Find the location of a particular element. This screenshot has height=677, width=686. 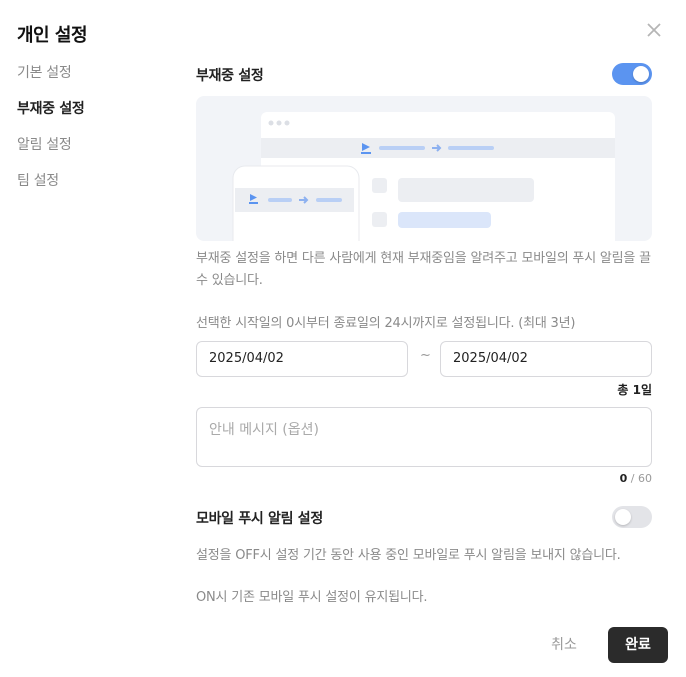

dialog-title: 개인 설정 is located at coordinates (52, 35).